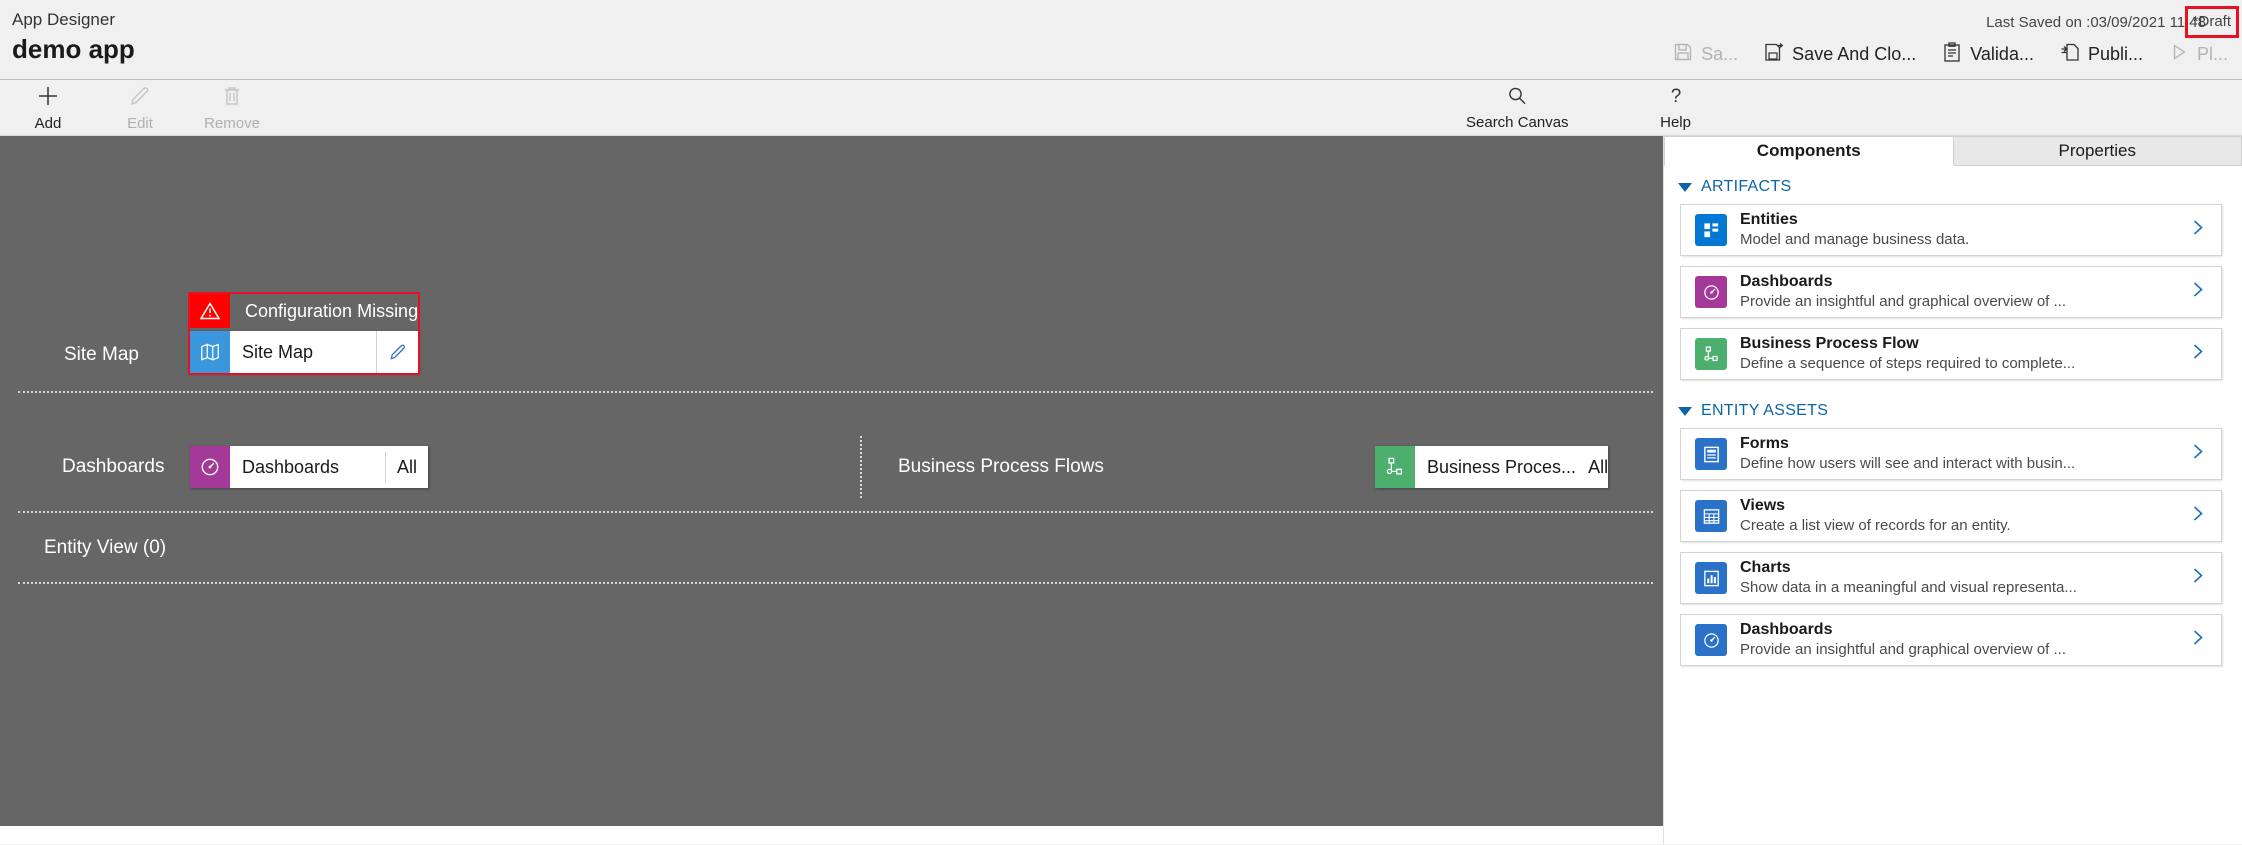 This screenshot has height=845, width=2242. Describe the element at coordinates (397, 352) in the screenshot. I see `sitemap-edit-button` at that location.